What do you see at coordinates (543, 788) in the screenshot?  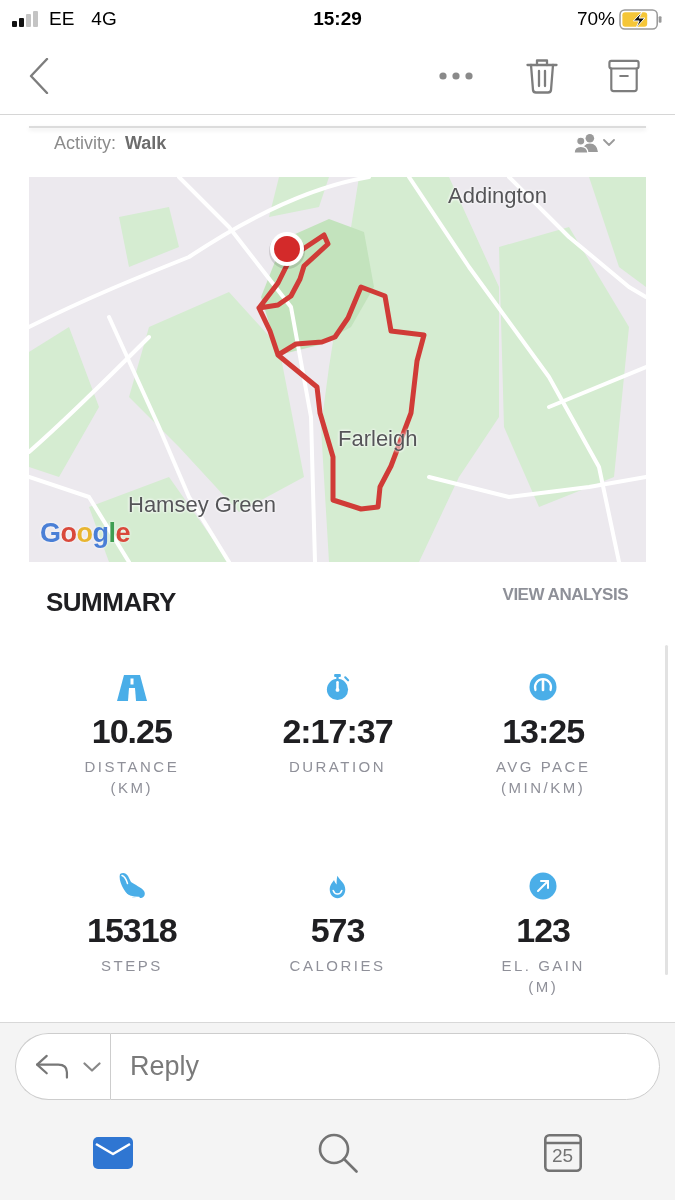 I see `stat-unit: (MIN/KM)` at bounding box center [543, 788].